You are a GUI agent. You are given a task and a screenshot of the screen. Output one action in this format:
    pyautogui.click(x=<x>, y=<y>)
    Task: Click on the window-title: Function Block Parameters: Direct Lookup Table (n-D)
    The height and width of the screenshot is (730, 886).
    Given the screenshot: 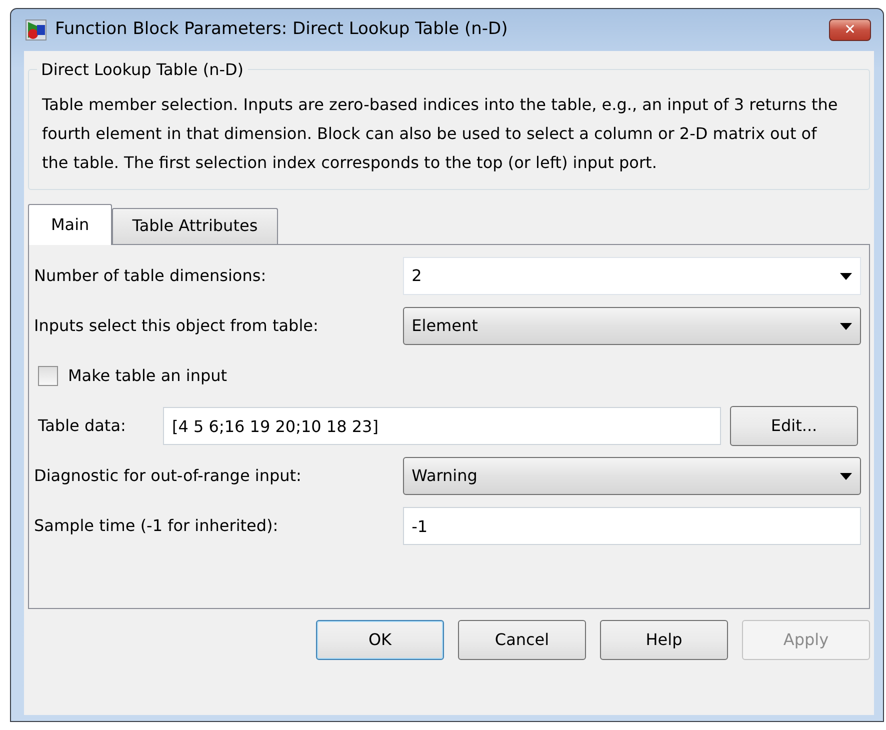 What is the action you would take?
    pyautogui.click(x=281, y=30)
    